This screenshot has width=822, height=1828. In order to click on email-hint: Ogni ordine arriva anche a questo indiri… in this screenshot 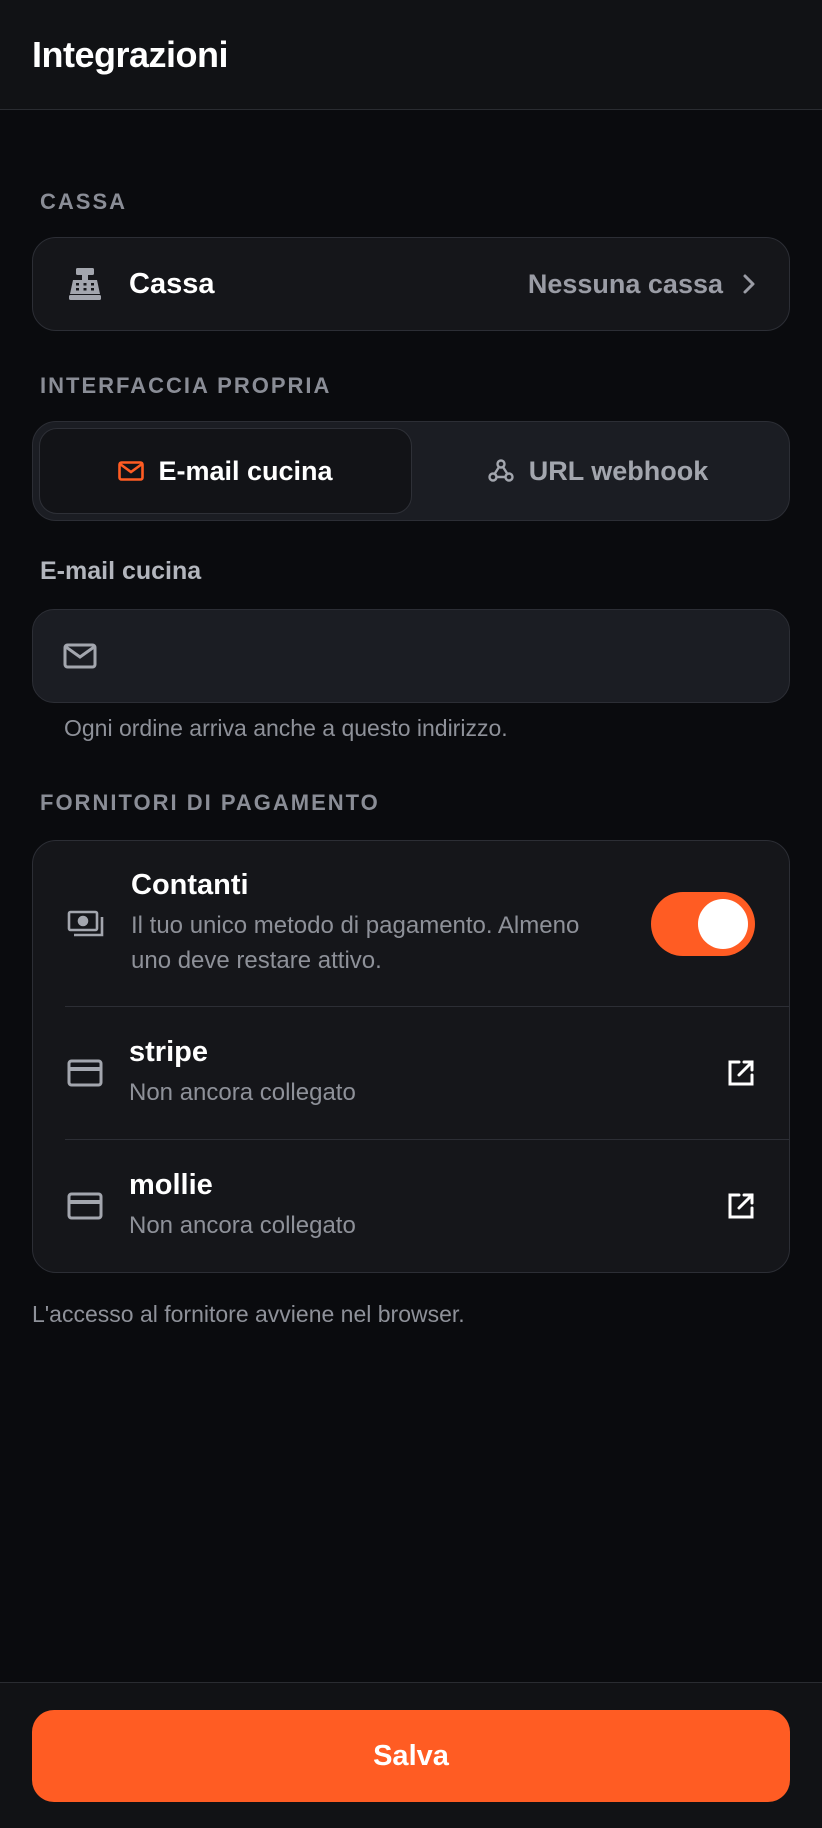, I will do `click(286, 728)`.